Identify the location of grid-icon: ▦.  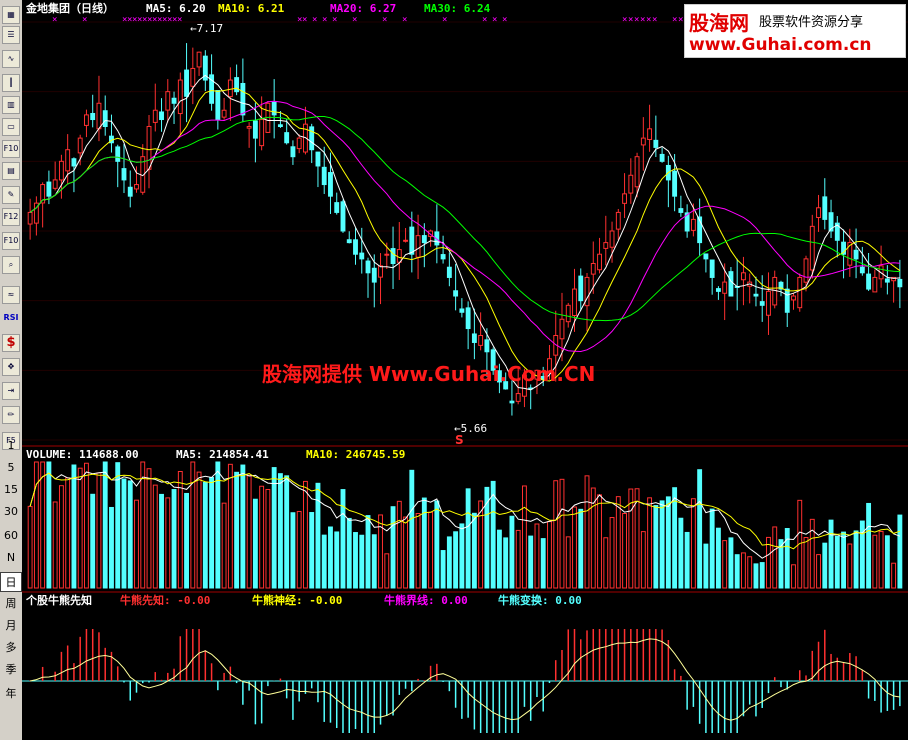
(11, 15).